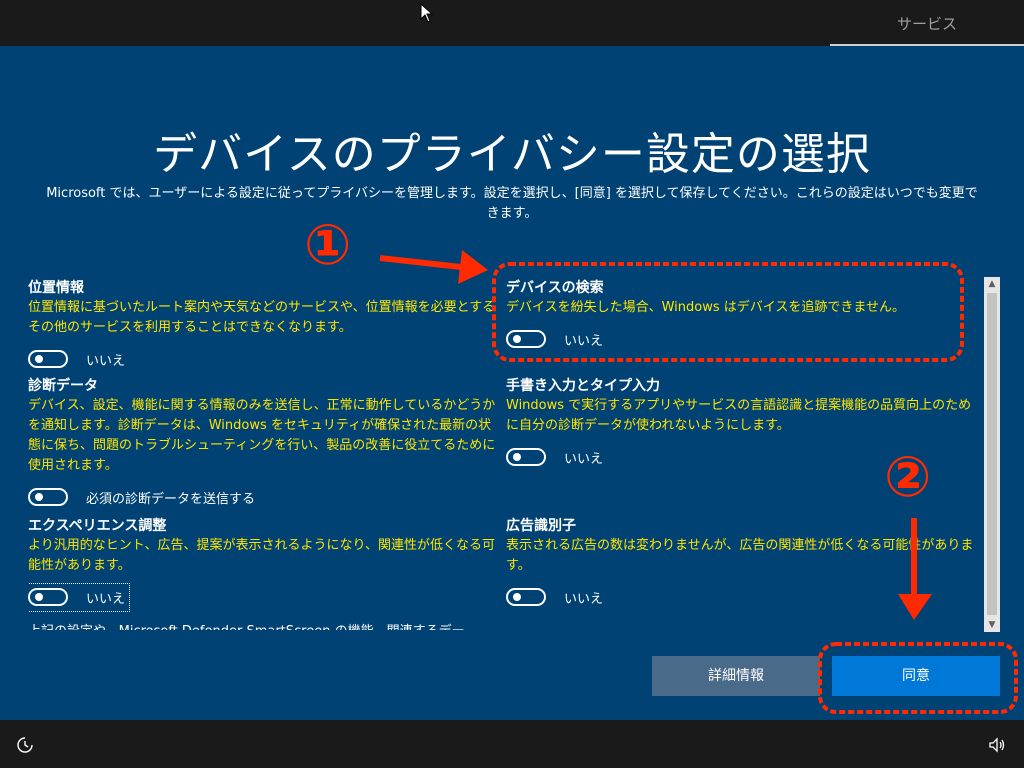 The height and width of the screenshot is (768, 1024). What do you see at coordinates (328, 245) in the screenshot?
I see `annotation-marker-1: ①` at bounding box center [328, 245].